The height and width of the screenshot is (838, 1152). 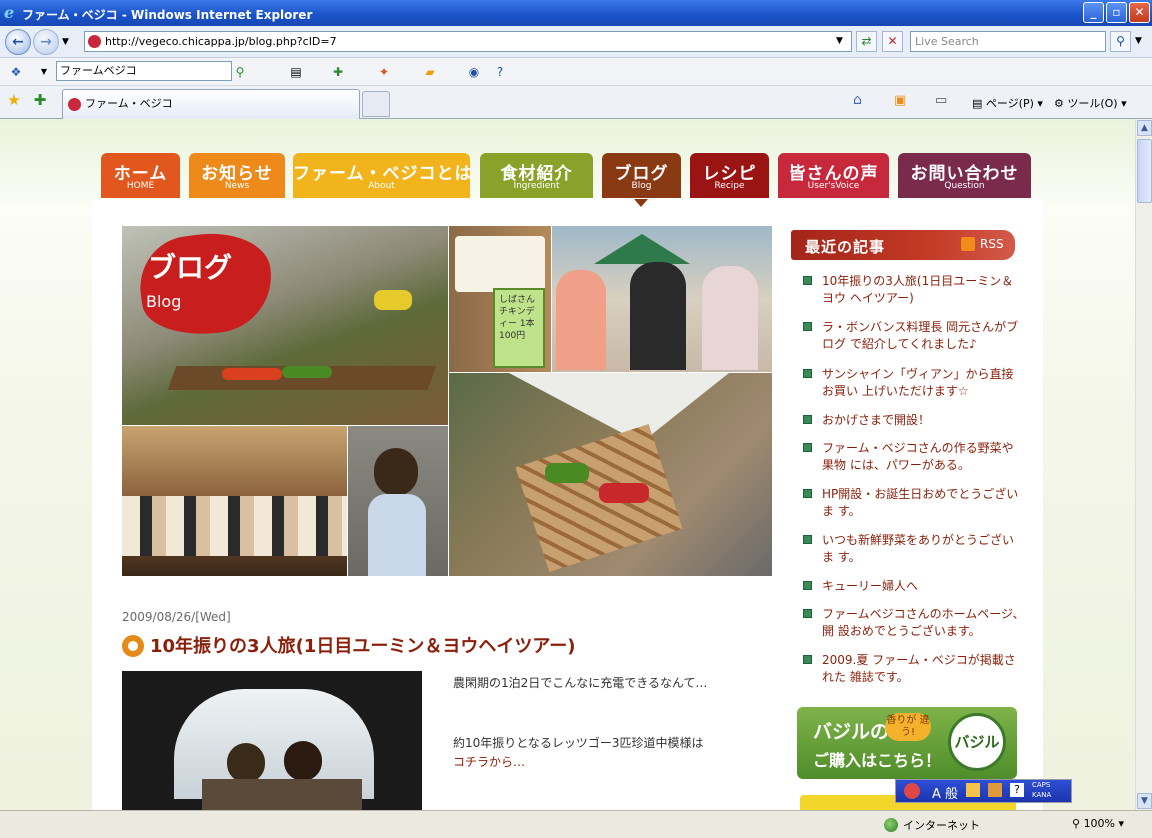 What do you see at coordinates (610, 474) in the screenshot?
I see `hero-photo-produce-crates` at bounding box center [610, 474].